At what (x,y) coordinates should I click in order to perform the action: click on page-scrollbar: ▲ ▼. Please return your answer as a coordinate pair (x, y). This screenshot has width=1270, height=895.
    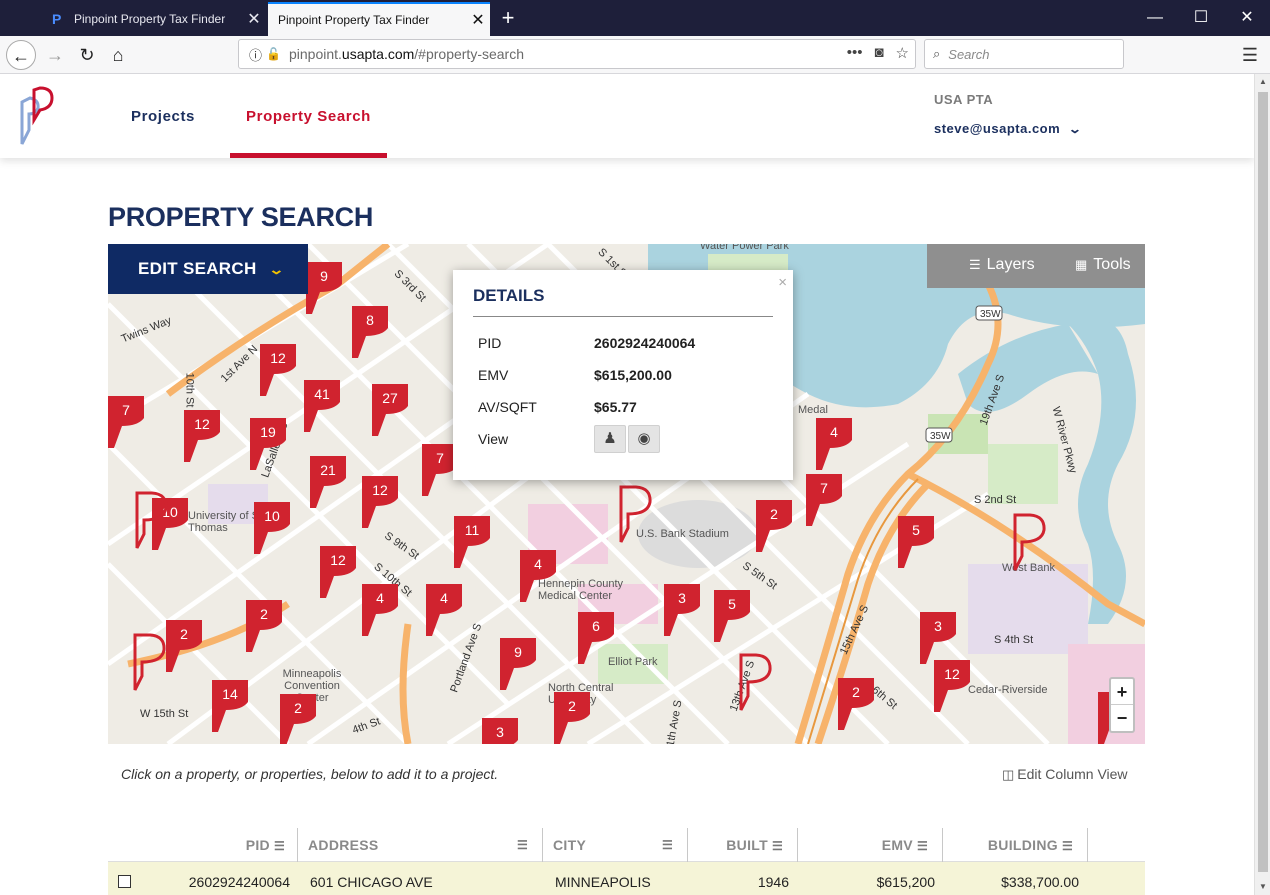
    Looking at the image, I should click on (1262, 484).